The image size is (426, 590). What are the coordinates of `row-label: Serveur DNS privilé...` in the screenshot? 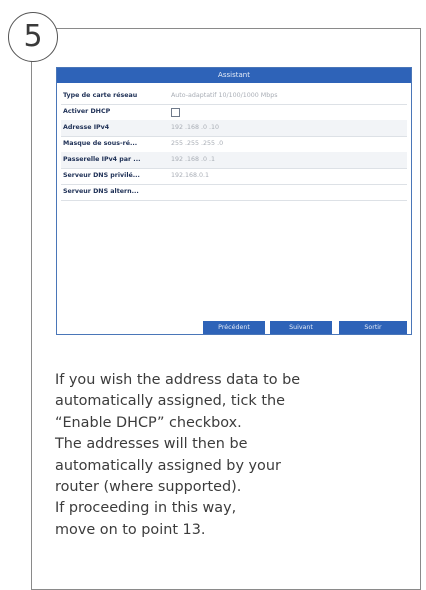 It's located at (101, 175).